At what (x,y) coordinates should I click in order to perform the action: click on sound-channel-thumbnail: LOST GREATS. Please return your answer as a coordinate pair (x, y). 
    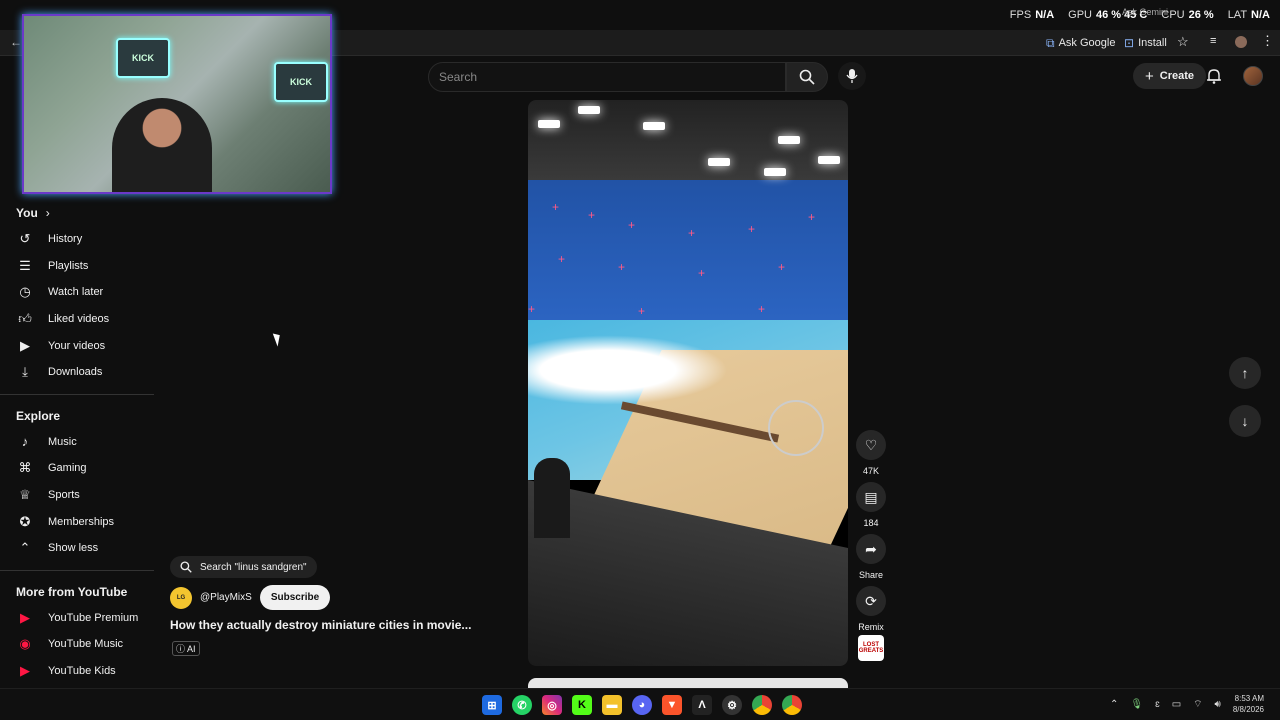
    Looking at the image, I should click on (871, 648).